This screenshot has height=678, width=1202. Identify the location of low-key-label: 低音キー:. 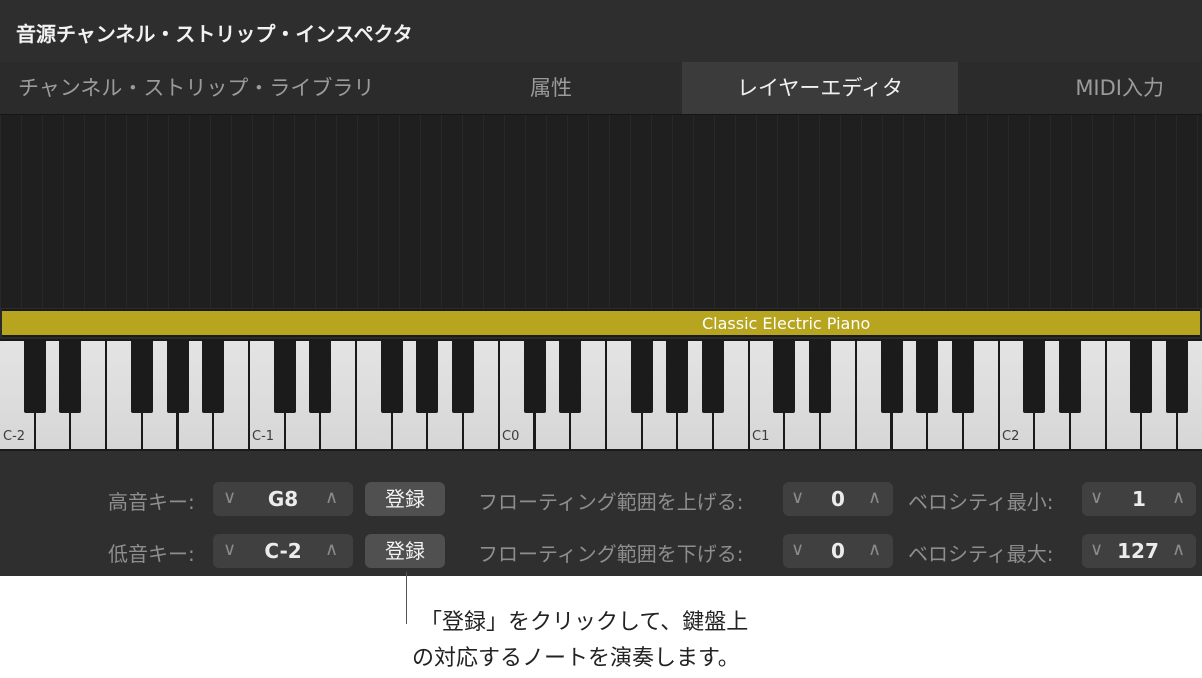
(151, 554).